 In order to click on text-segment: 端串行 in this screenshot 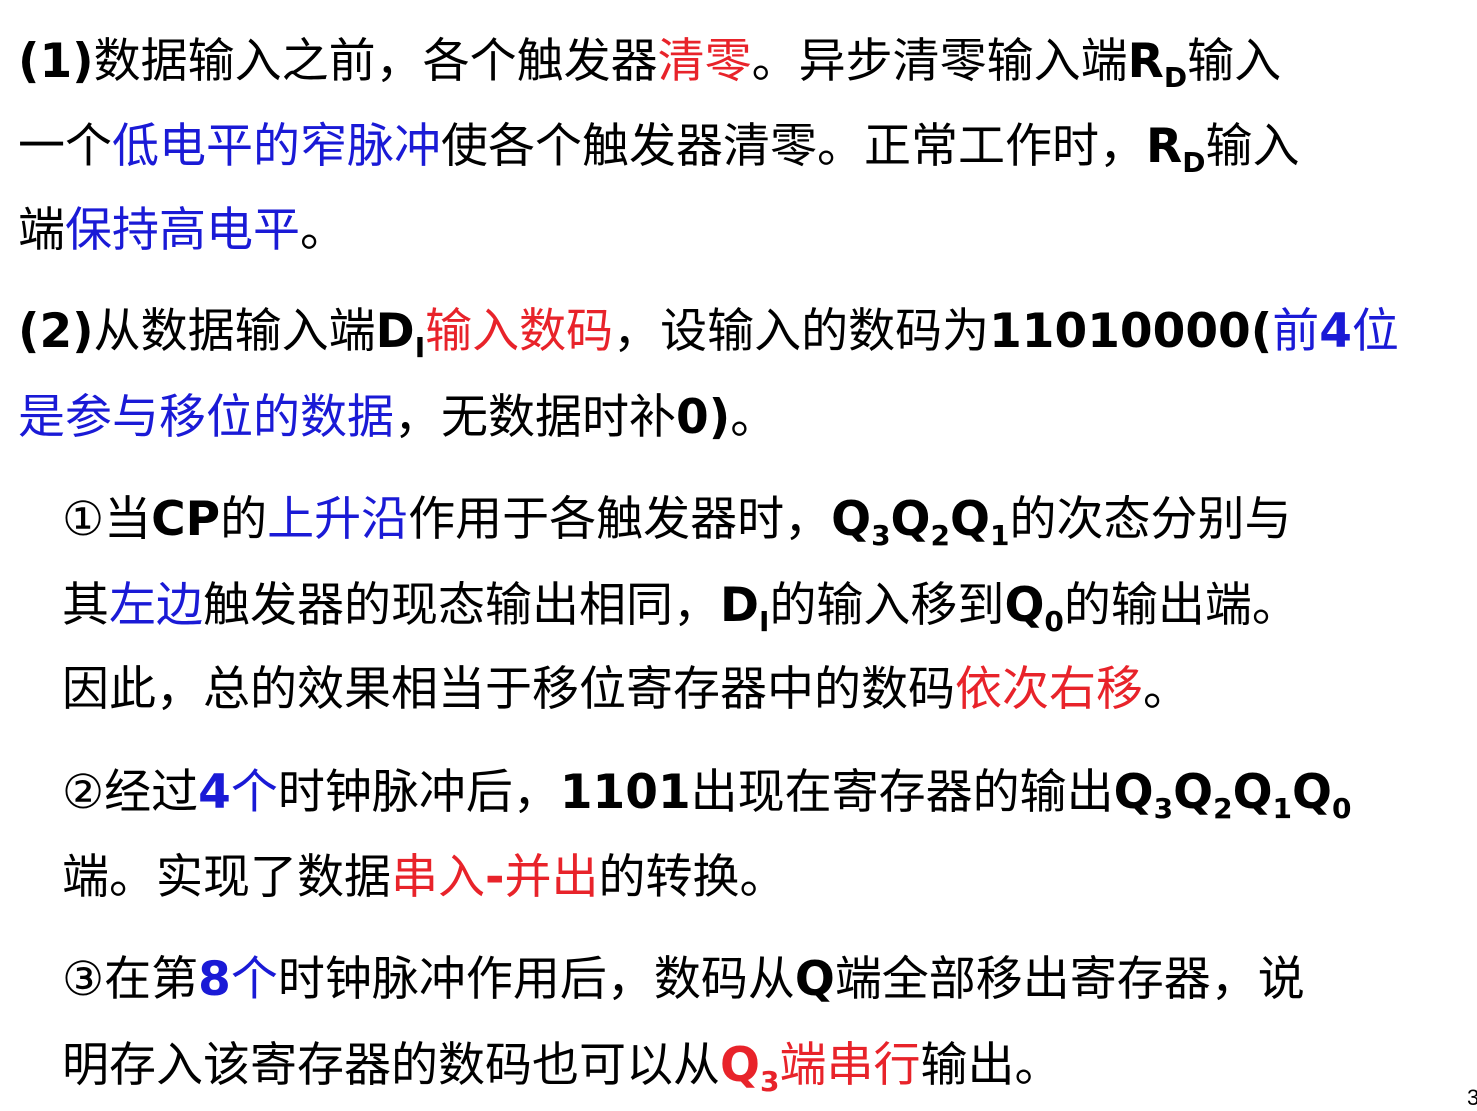, I will do `click(850, 1065)`.